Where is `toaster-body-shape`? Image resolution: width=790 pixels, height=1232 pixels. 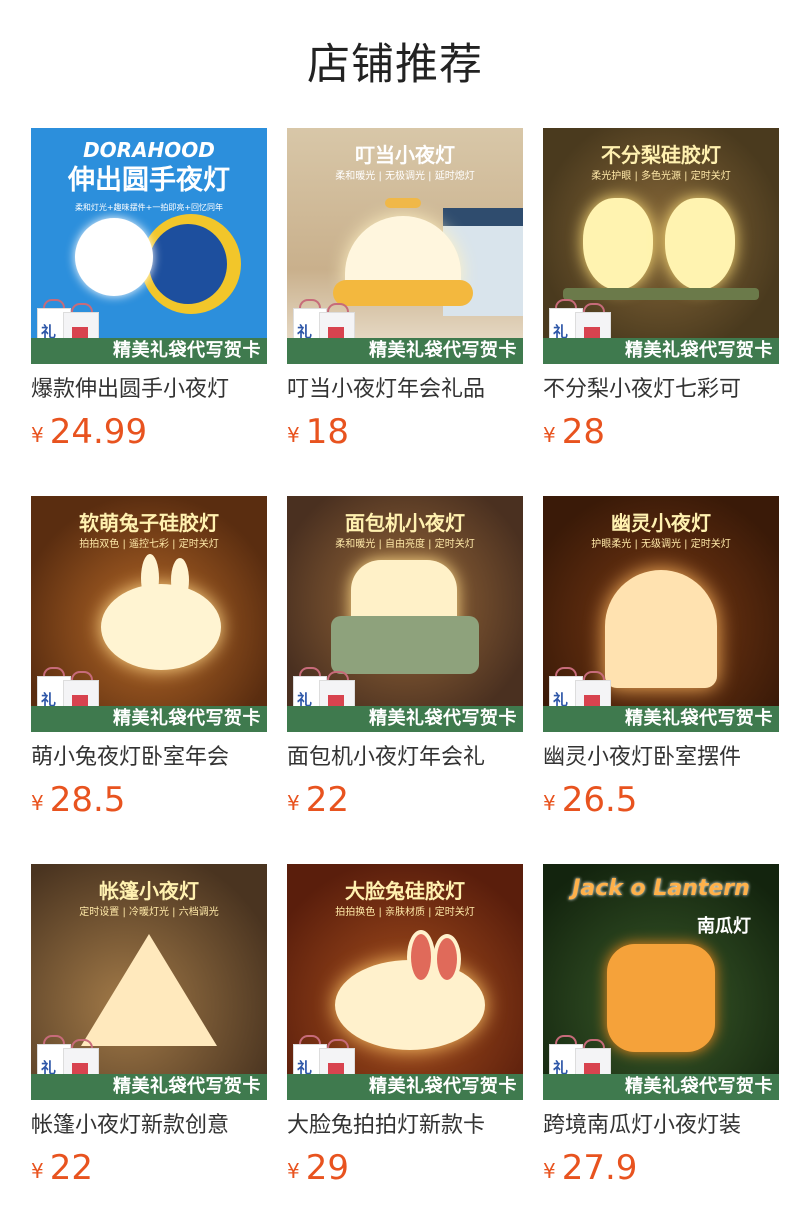
toaster-body-shape is located at coordinates (405, 645).